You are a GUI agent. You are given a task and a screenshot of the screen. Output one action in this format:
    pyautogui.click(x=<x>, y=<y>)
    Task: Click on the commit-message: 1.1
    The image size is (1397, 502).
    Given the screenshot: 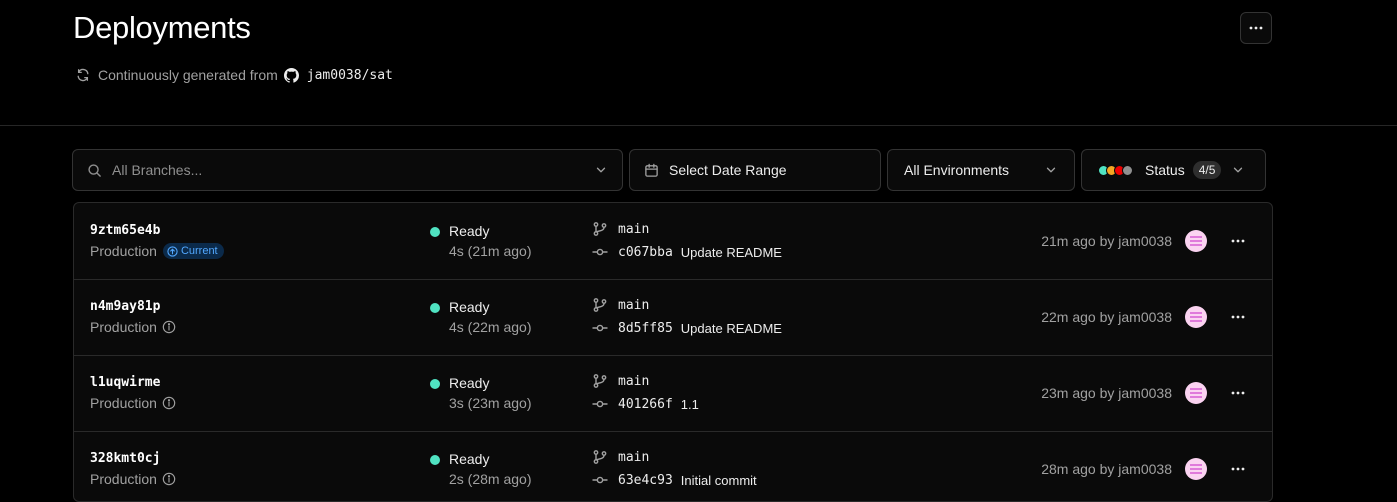 What is the action you would take?
    pyautogui.click(x=690, y=404)
    